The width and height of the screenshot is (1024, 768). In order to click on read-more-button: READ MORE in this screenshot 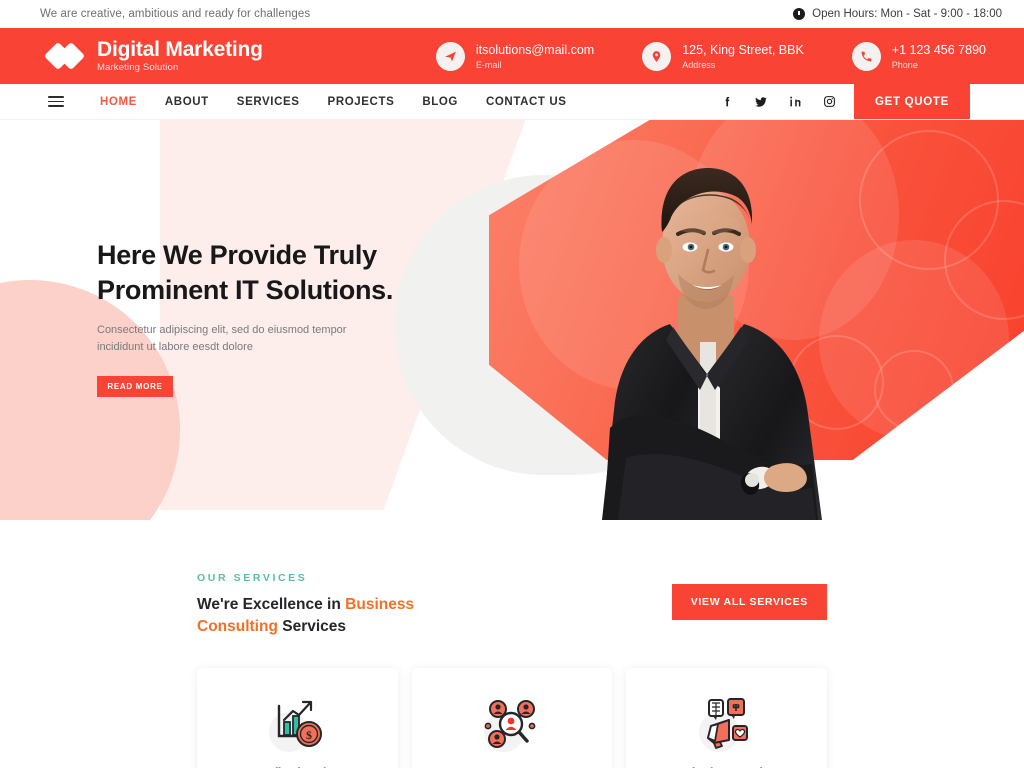, I will do `click(135, 387)`.